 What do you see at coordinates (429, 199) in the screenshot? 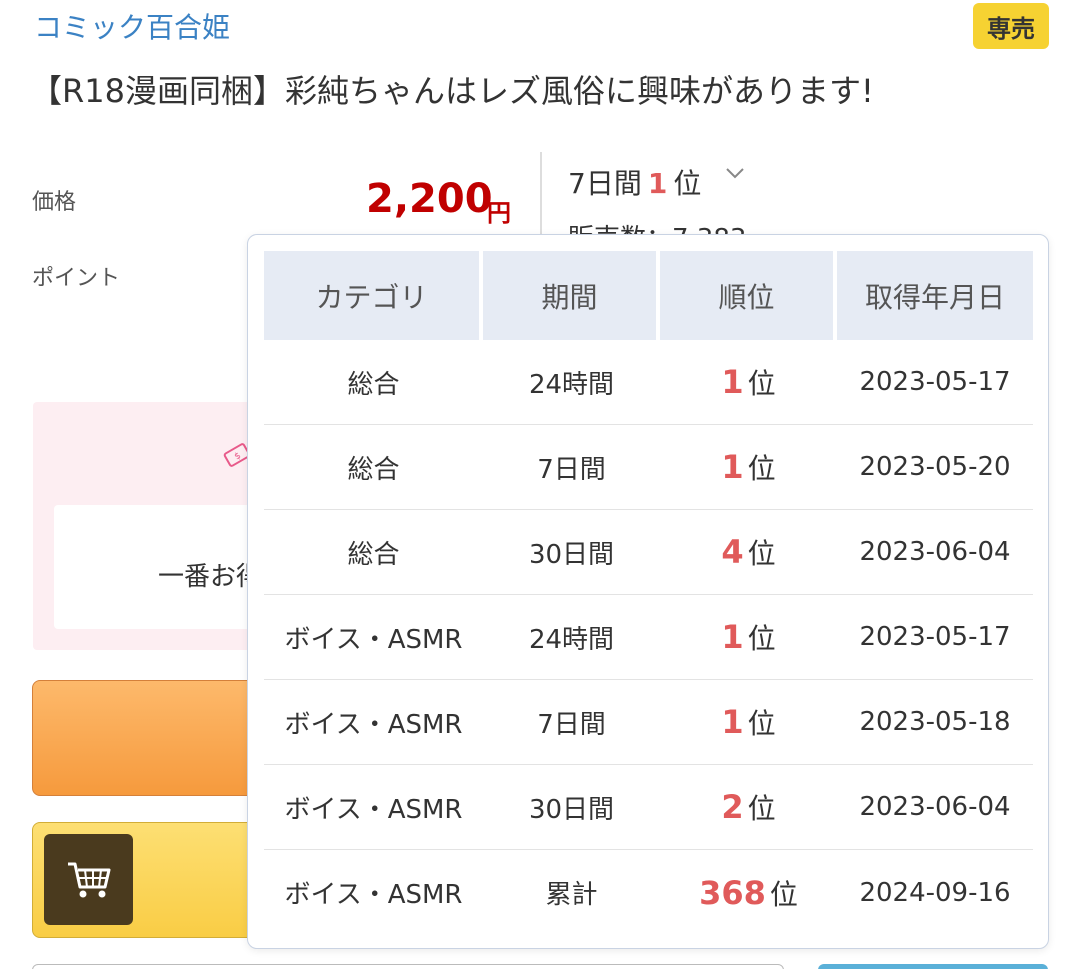
I see `price-value: 2,200` at bounding box center [429, 199].